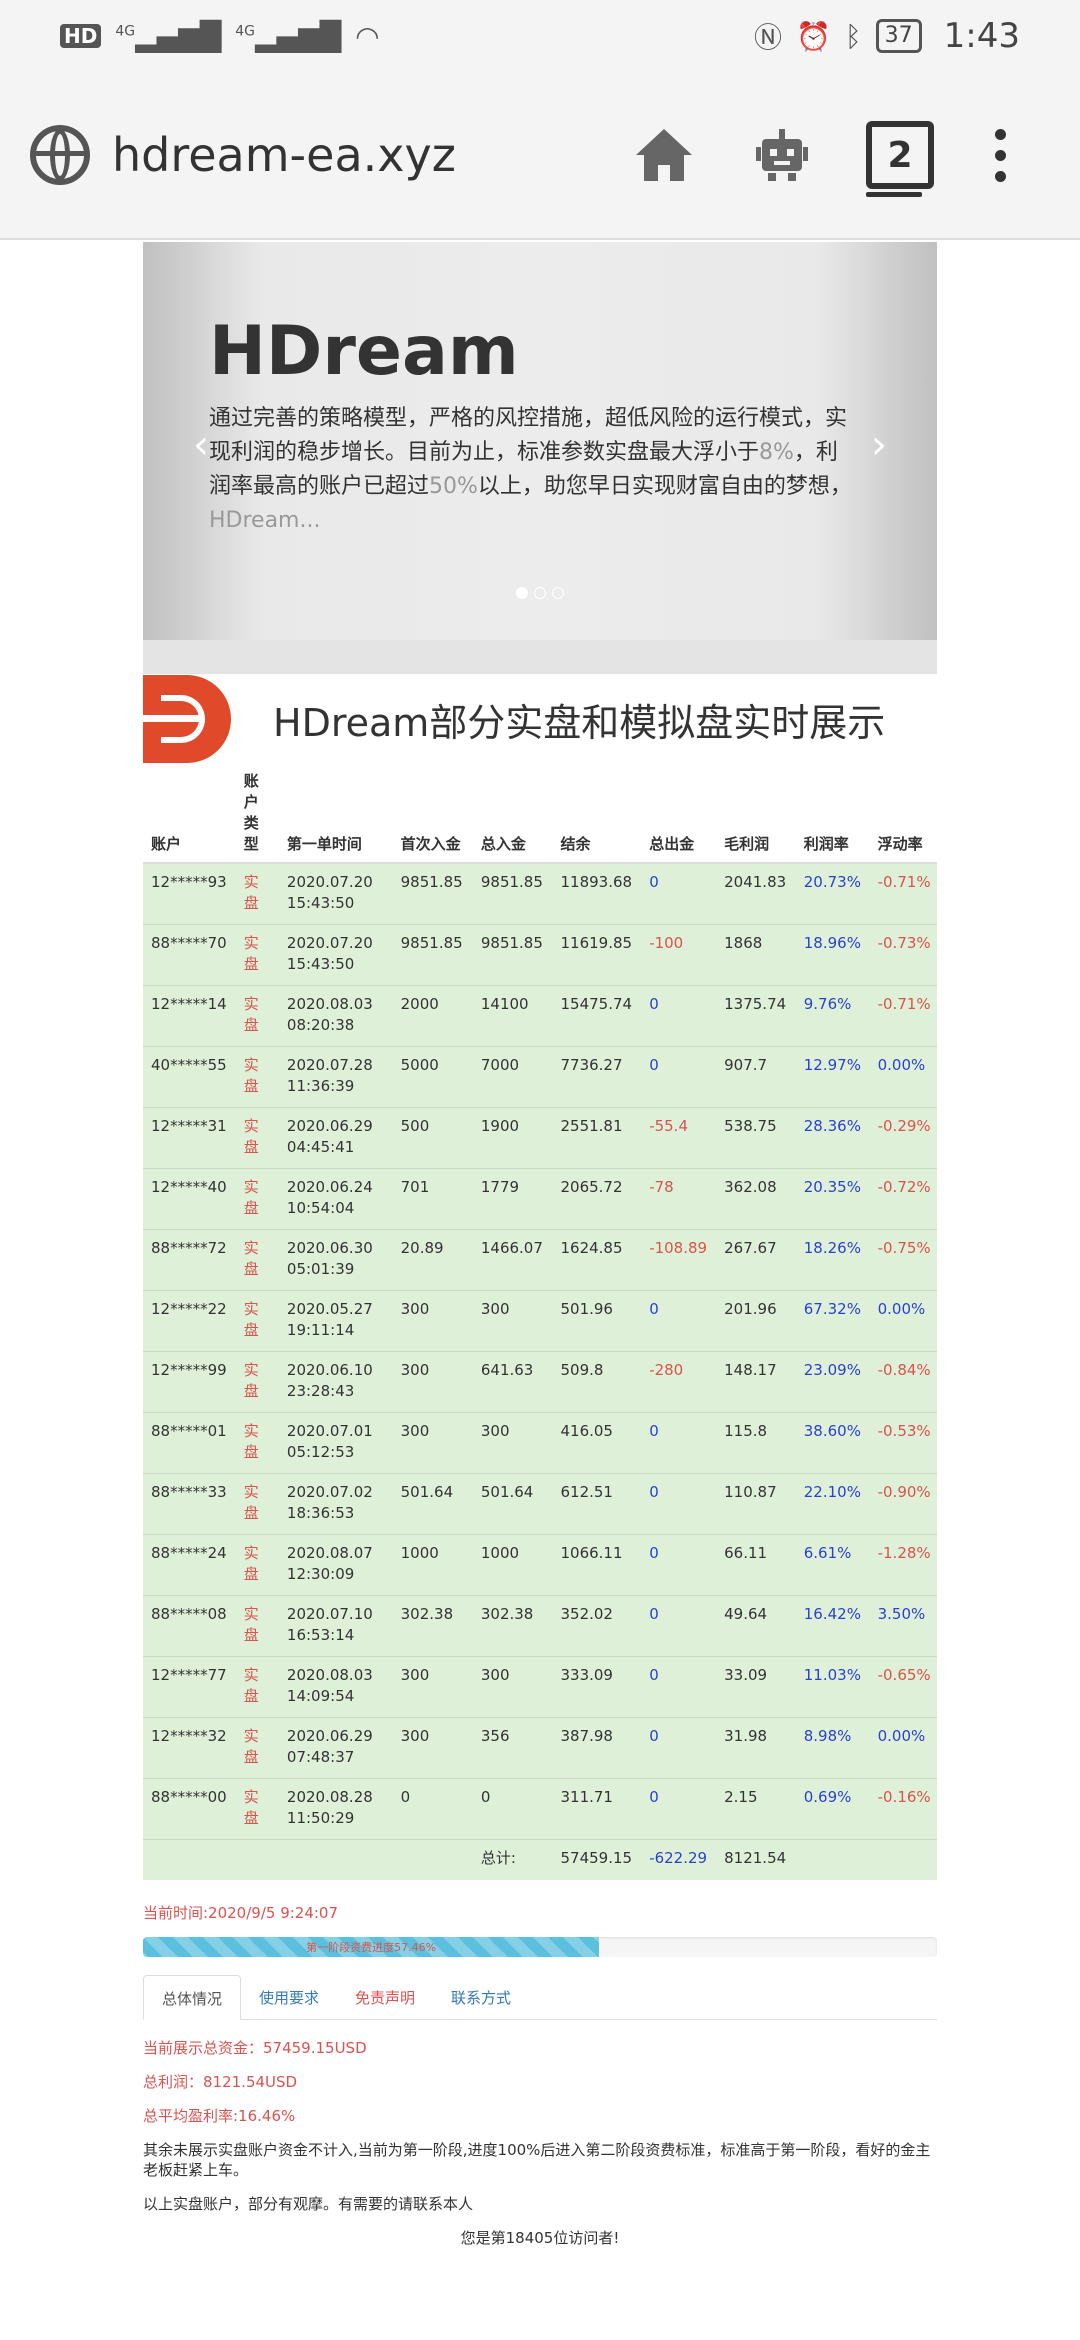 The width and height of the screenshot is (1080, 2340). What do you see at coordinates (904, 1553) in the screenshot?
I see `table-cell: -1.28%` at bounding box center [904, 1553].